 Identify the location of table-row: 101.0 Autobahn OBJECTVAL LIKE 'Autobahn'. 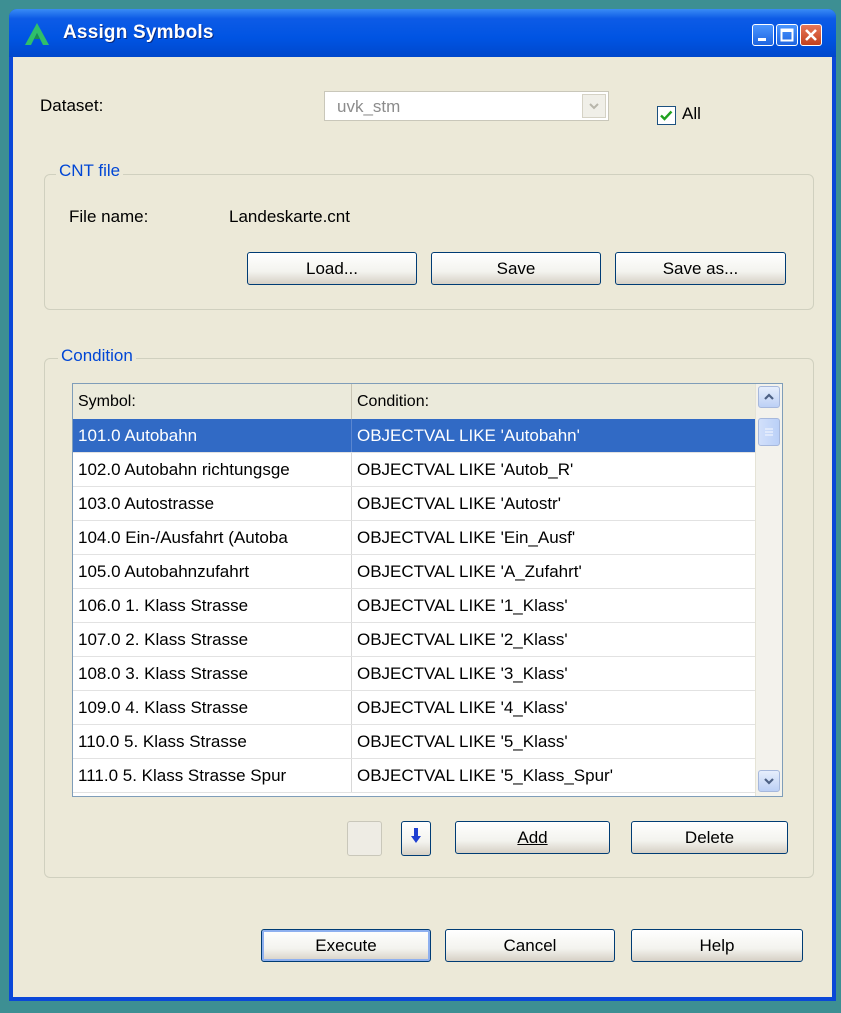
(414, 436).